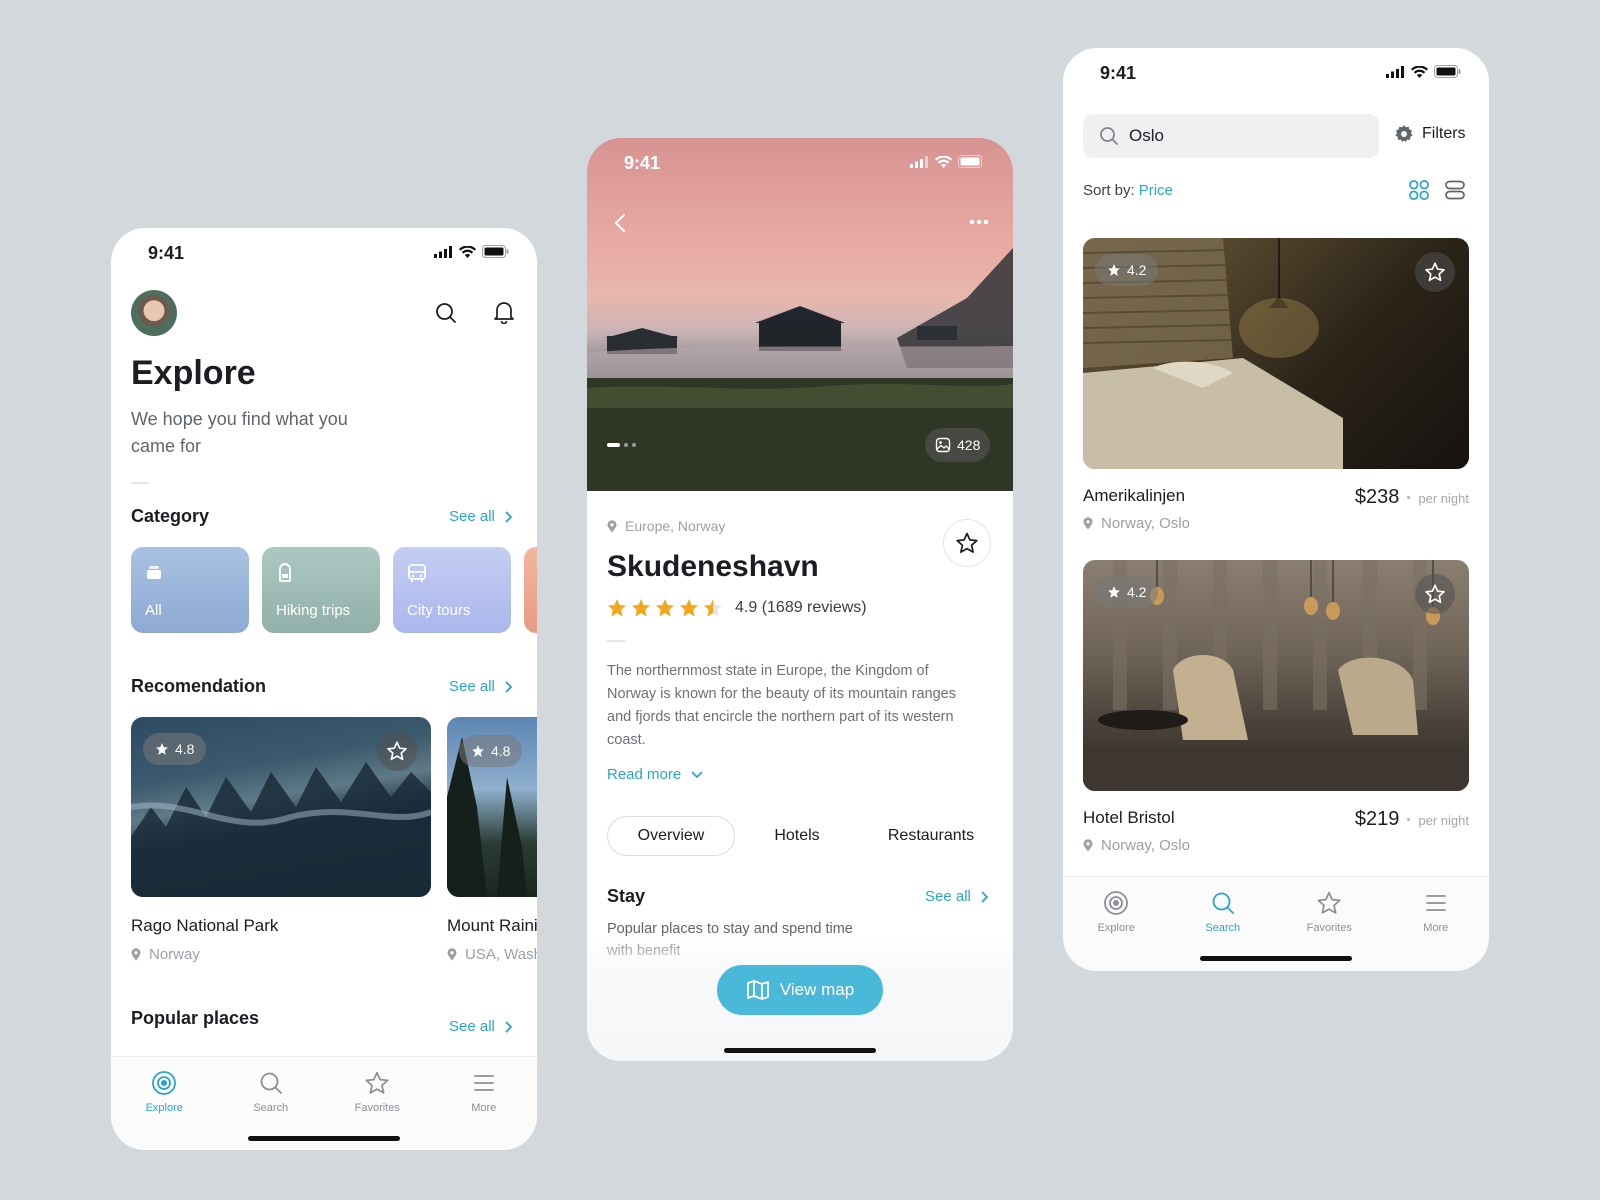  What do you see at coordinates (1377, 497) in the screenshot?
I see `hotel-price: $238` at bounding box center [1377, 497].